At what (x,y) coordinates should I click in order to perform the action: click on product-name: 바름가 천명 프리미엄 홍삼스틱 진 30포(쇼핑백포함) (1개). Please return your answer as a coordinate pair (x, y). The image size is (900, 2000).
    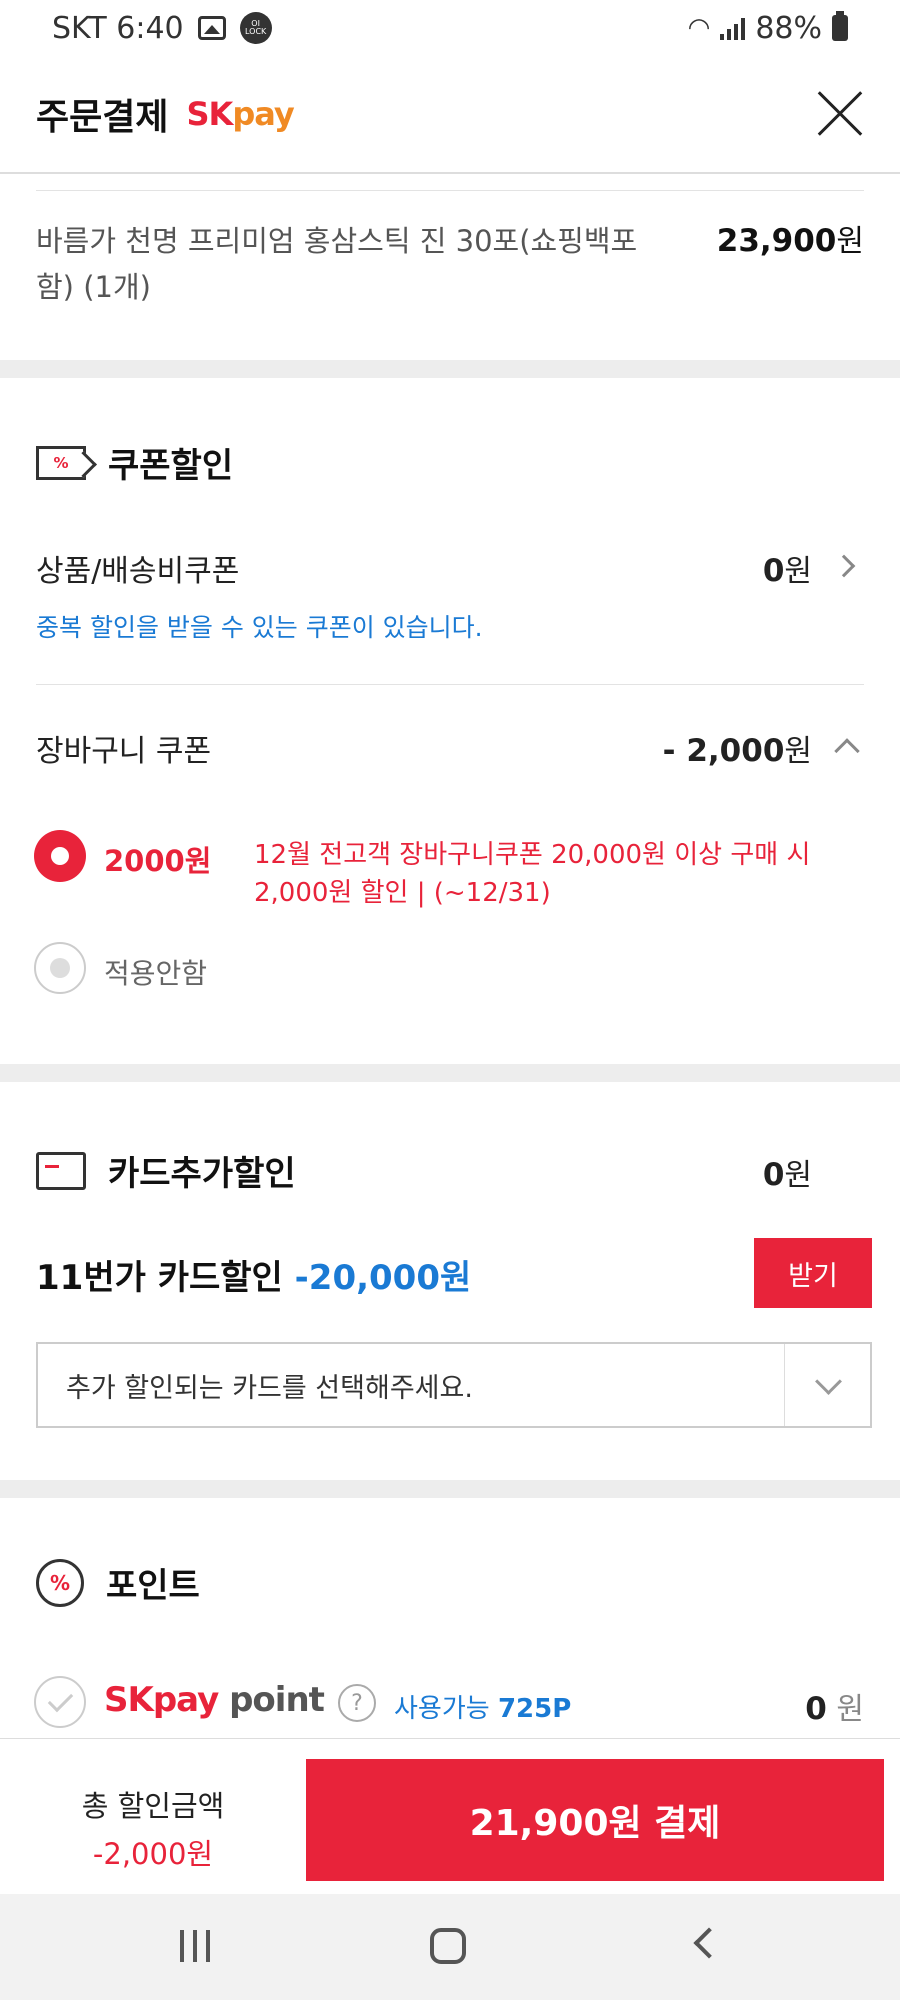
    Looking at the image, I should click on (337, 264).